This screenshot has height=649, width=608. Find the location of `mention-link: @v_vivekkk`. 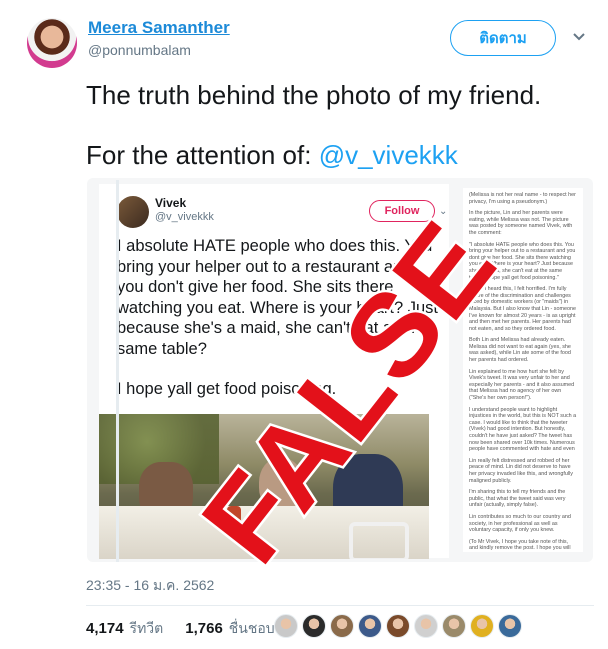

mention-link: @v_vivekkk is located at coordinates (388, 155).